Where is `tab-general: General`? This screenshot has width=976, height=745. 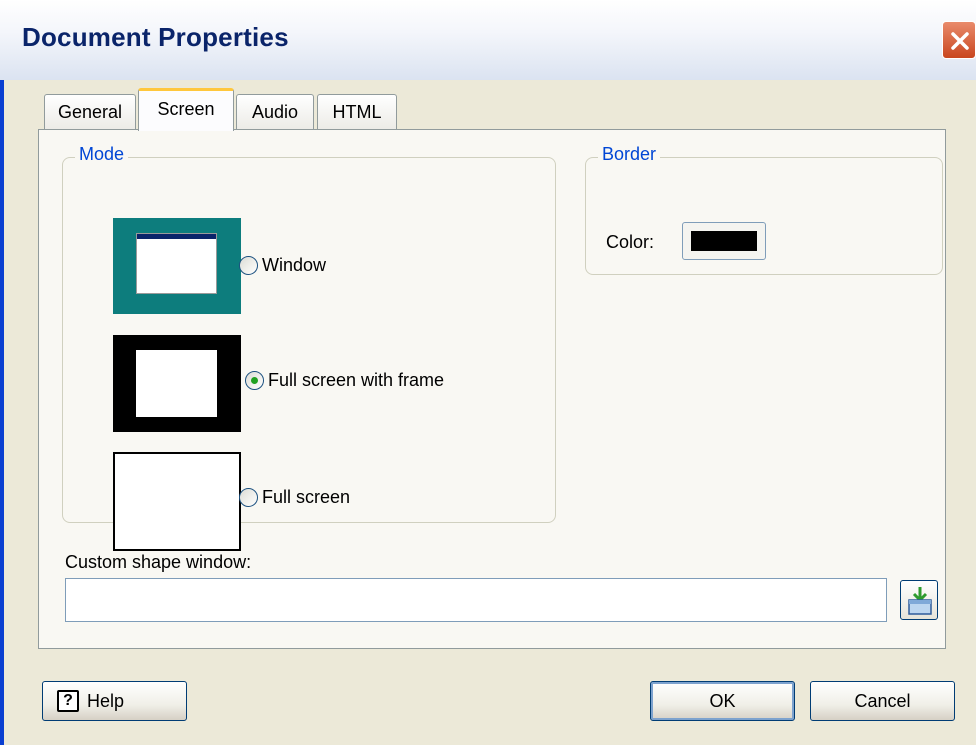
tab-general: General is located at coordinates (90, 112).